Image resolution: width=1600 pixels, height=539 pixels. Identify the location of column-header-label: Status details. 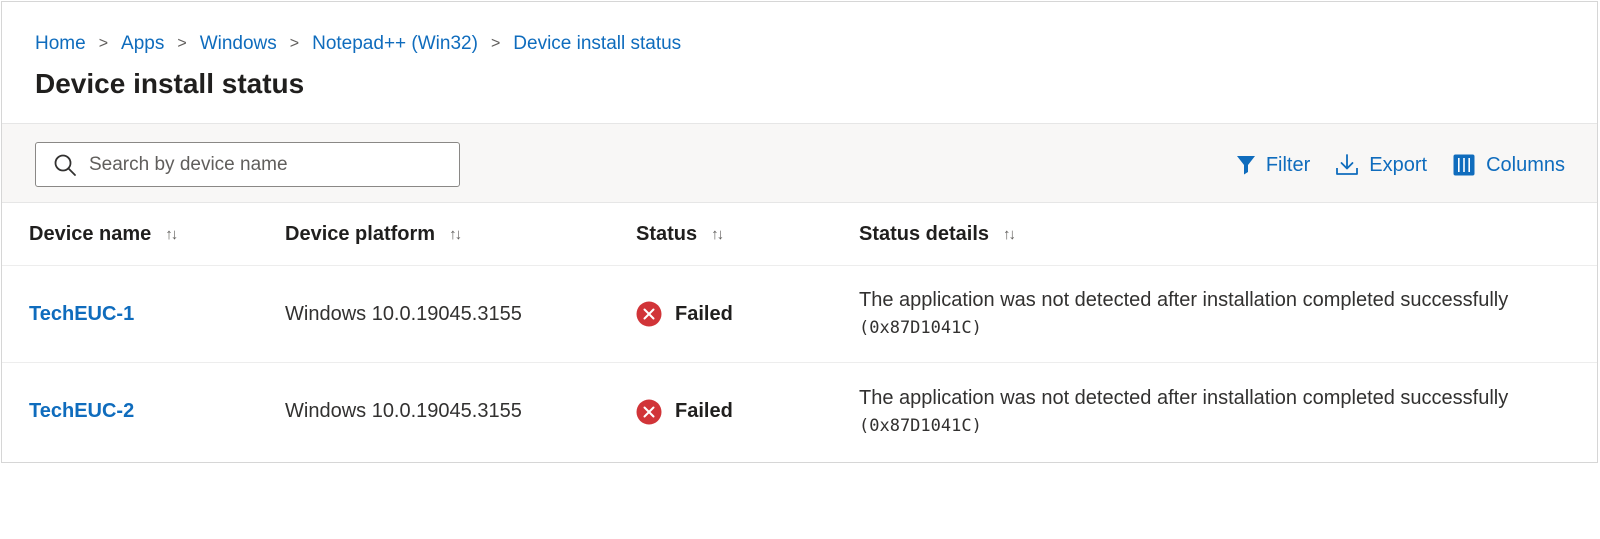
(924, 234).